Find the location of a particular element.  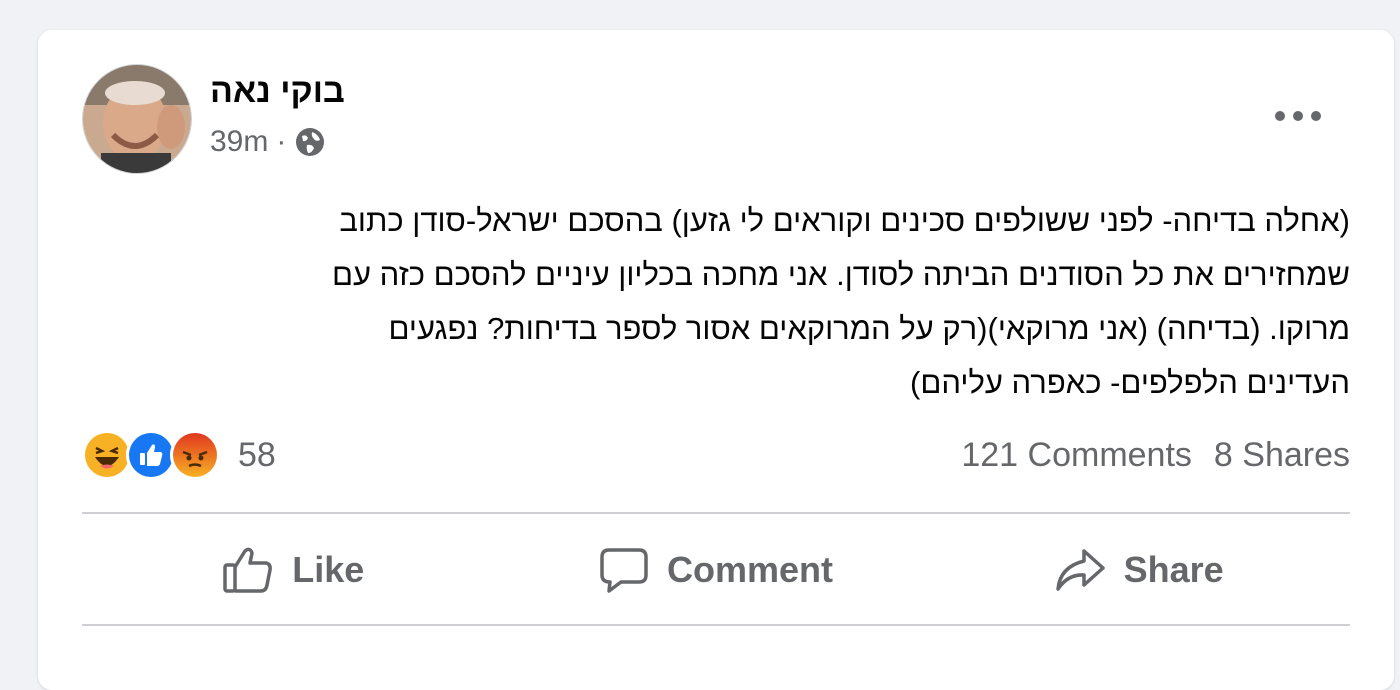

like-button: Like is located at coordinates (293, 570).